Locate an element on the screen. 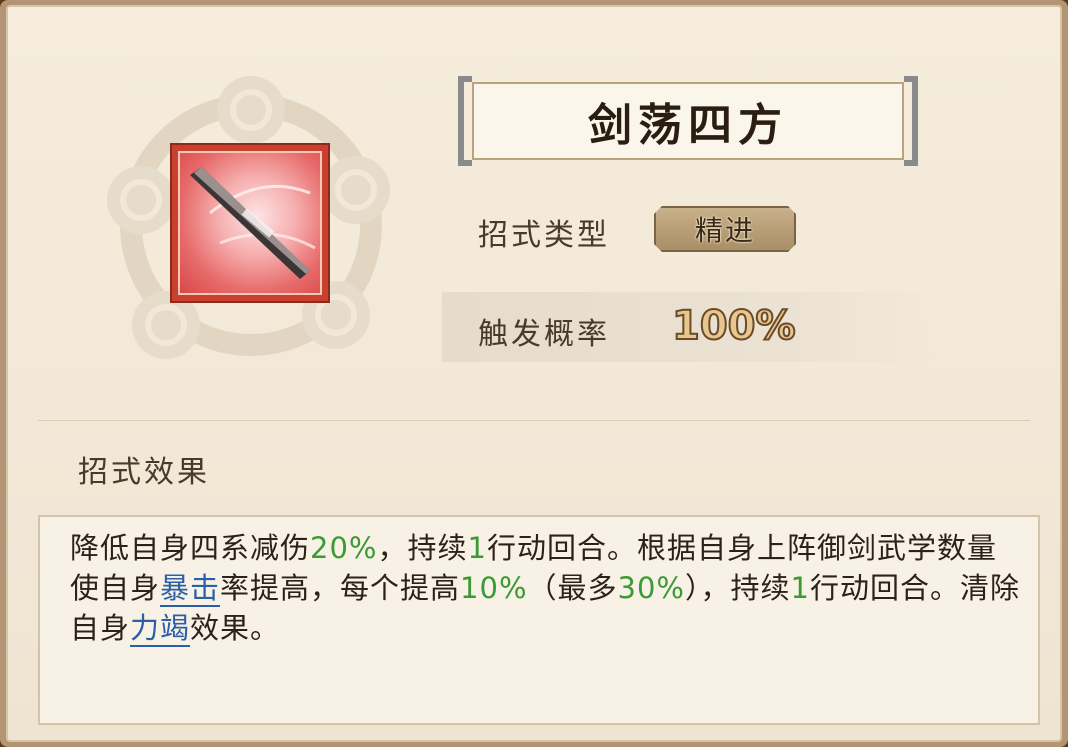  skill-type-badge: 精进 is located at coordinates (725, 229).